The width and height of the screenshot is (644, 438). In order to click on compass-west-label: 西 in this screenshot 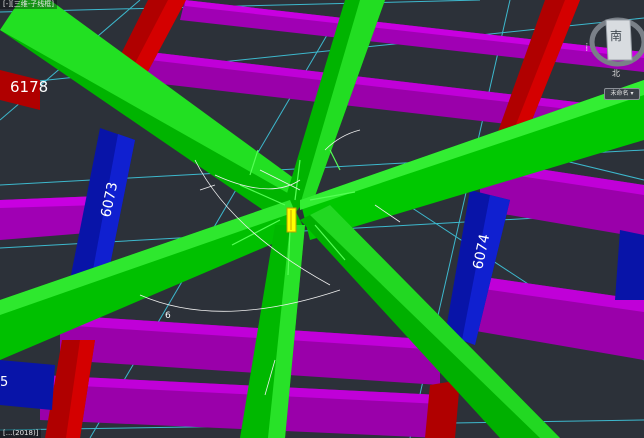, I will do `click(587, 47)`.